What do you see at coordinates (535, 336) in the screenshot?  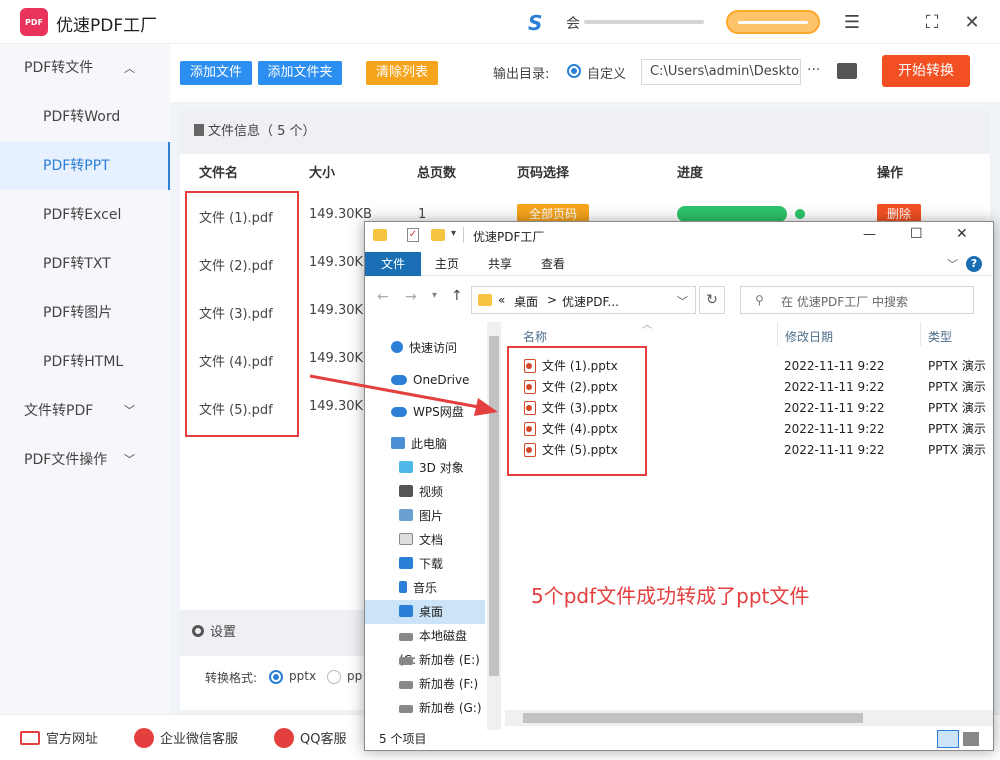 I see `col-name: 名称` at bounding box center [535, 336].